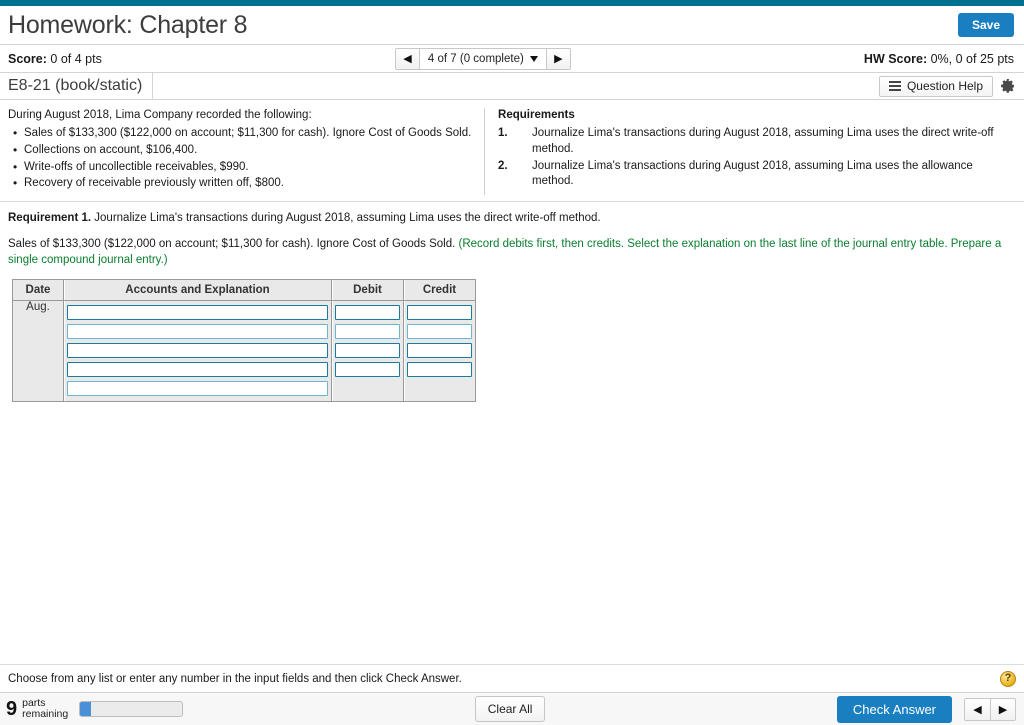 The height and width of the screenshot is (725, 1024). Describe the element at coordinates (557, 58) in the screenshot. I see `next-question-arrow-icon: ▶` at that location.